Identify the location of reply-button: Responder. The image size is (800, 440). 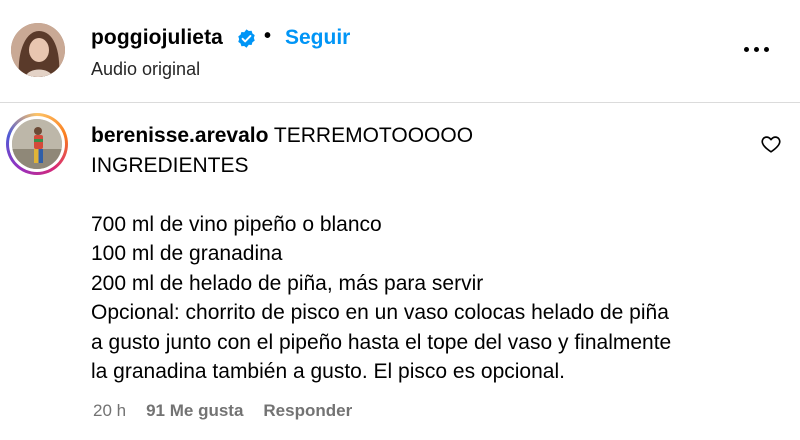
(307, 411).